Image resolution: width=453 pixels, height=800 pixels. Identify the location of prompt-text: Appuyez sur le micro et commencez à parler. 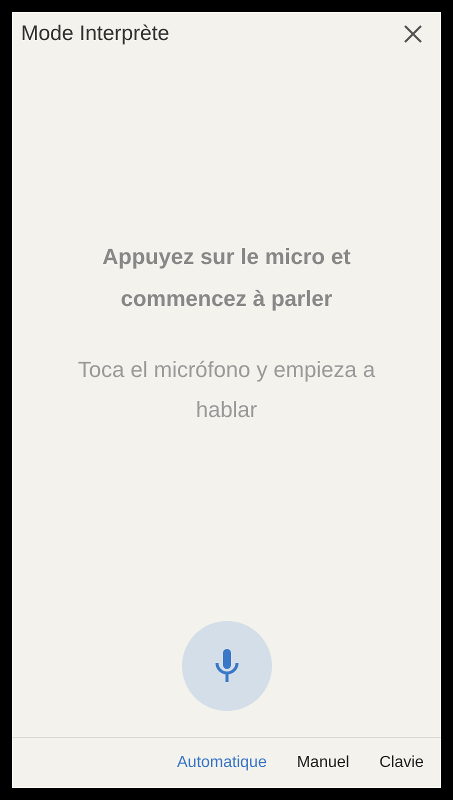
(226, 278).